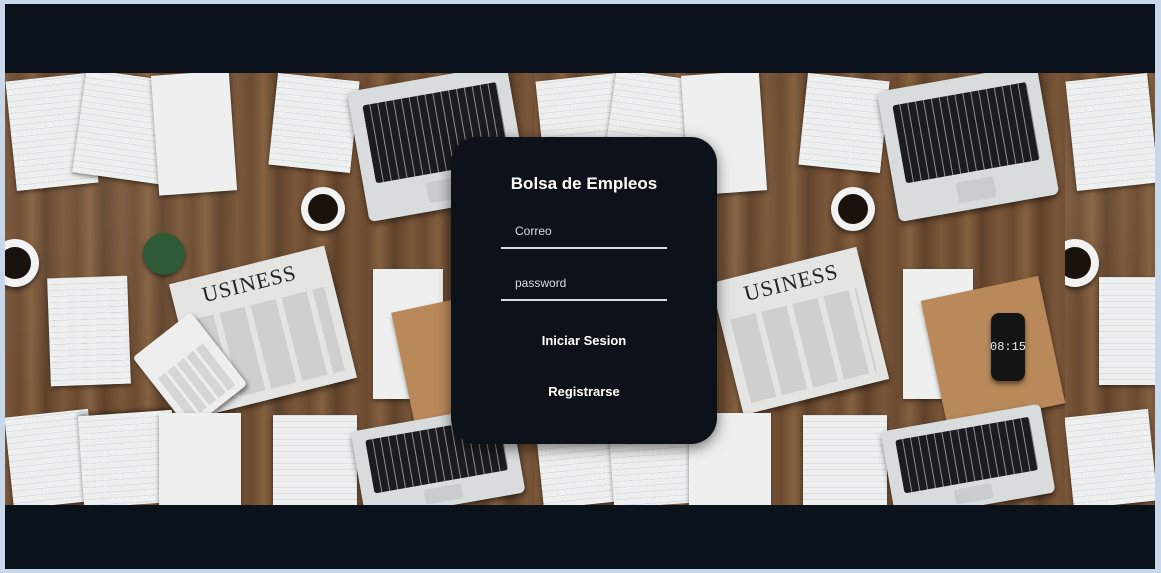 The image size is (1161, 573). What do you see at coordinates (194, 134) in the screenshot?
I see `financial-plan-sheet` at bounding box center [194, 134].